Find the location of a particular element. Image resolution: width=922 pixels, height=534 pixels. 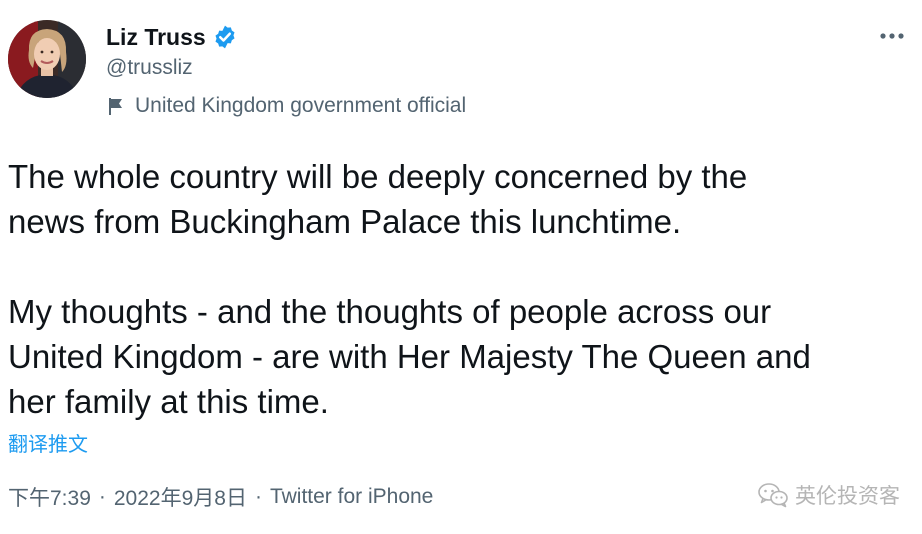

author-name-row: Liz Truss is located at coordinates (172, 37).